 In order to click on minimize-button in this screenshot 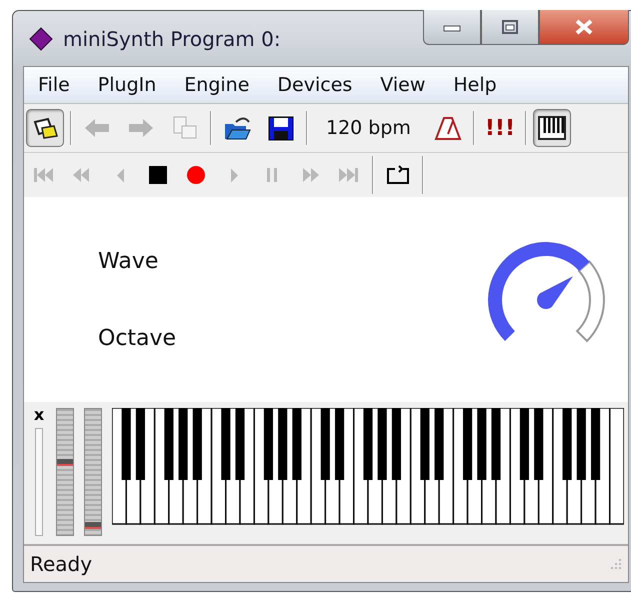, I will do `click(452, 27)`.